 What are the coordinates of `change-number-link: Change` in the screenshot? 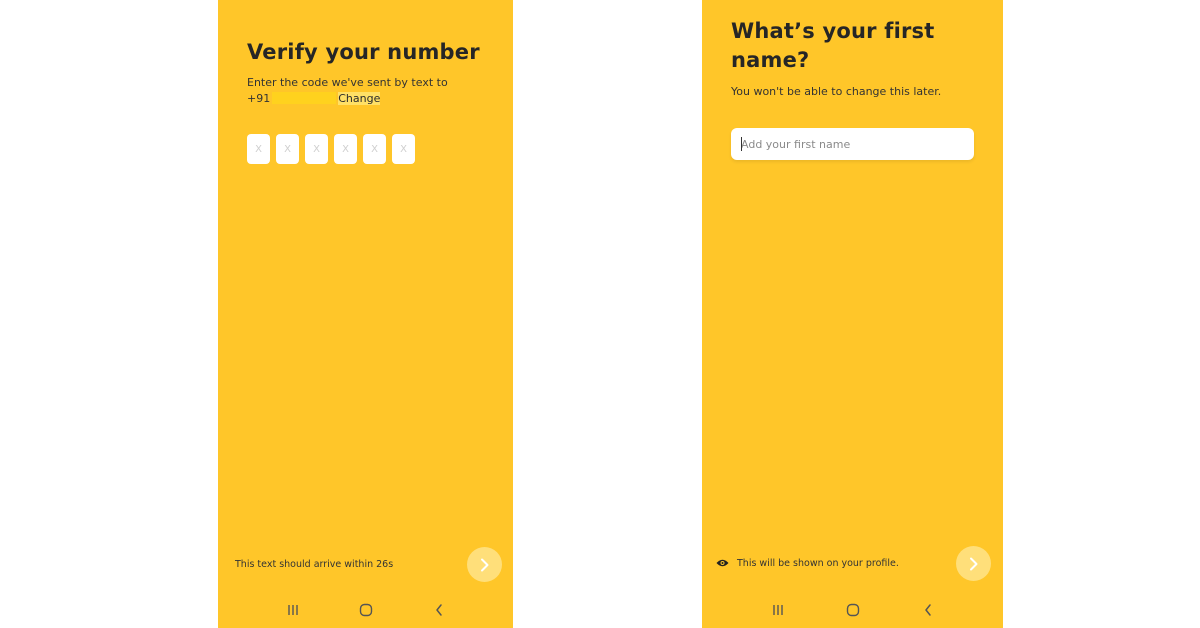 It's located at (359, 98).